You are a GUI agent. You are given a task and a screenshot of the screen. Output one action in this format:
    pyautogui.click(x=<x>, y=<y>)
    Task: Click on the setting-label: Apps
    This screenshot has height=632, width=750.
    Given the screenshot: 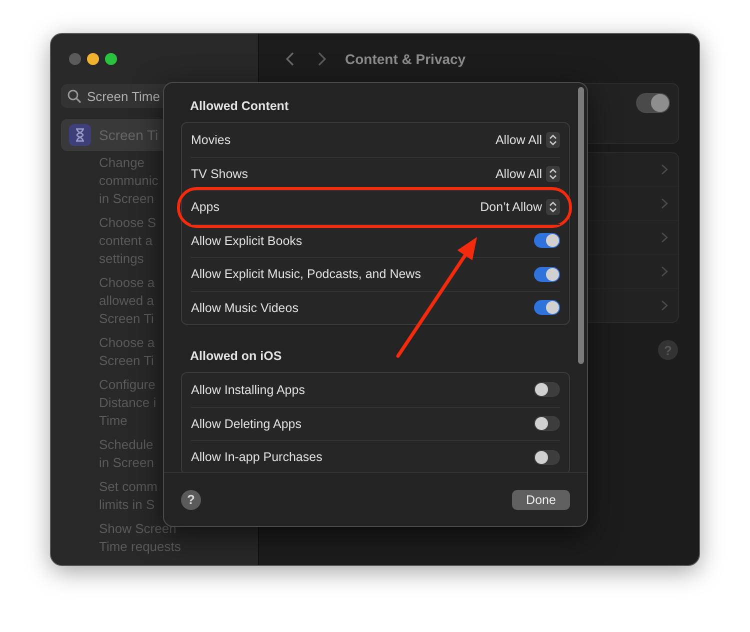 What is the action you would take?
    pyautogui.click(x=205, y=207)
    